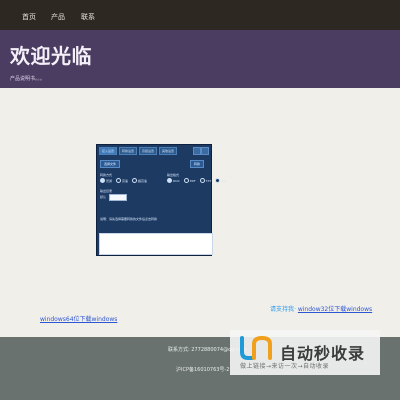 This screenshot has width=400, height=400. What do you see at coordinates (305, 352) in the screenshot?
I see `watermark-badge: 自动秒收录 做上链接→来访一次→自动收录` at bounding box center [305, 352].